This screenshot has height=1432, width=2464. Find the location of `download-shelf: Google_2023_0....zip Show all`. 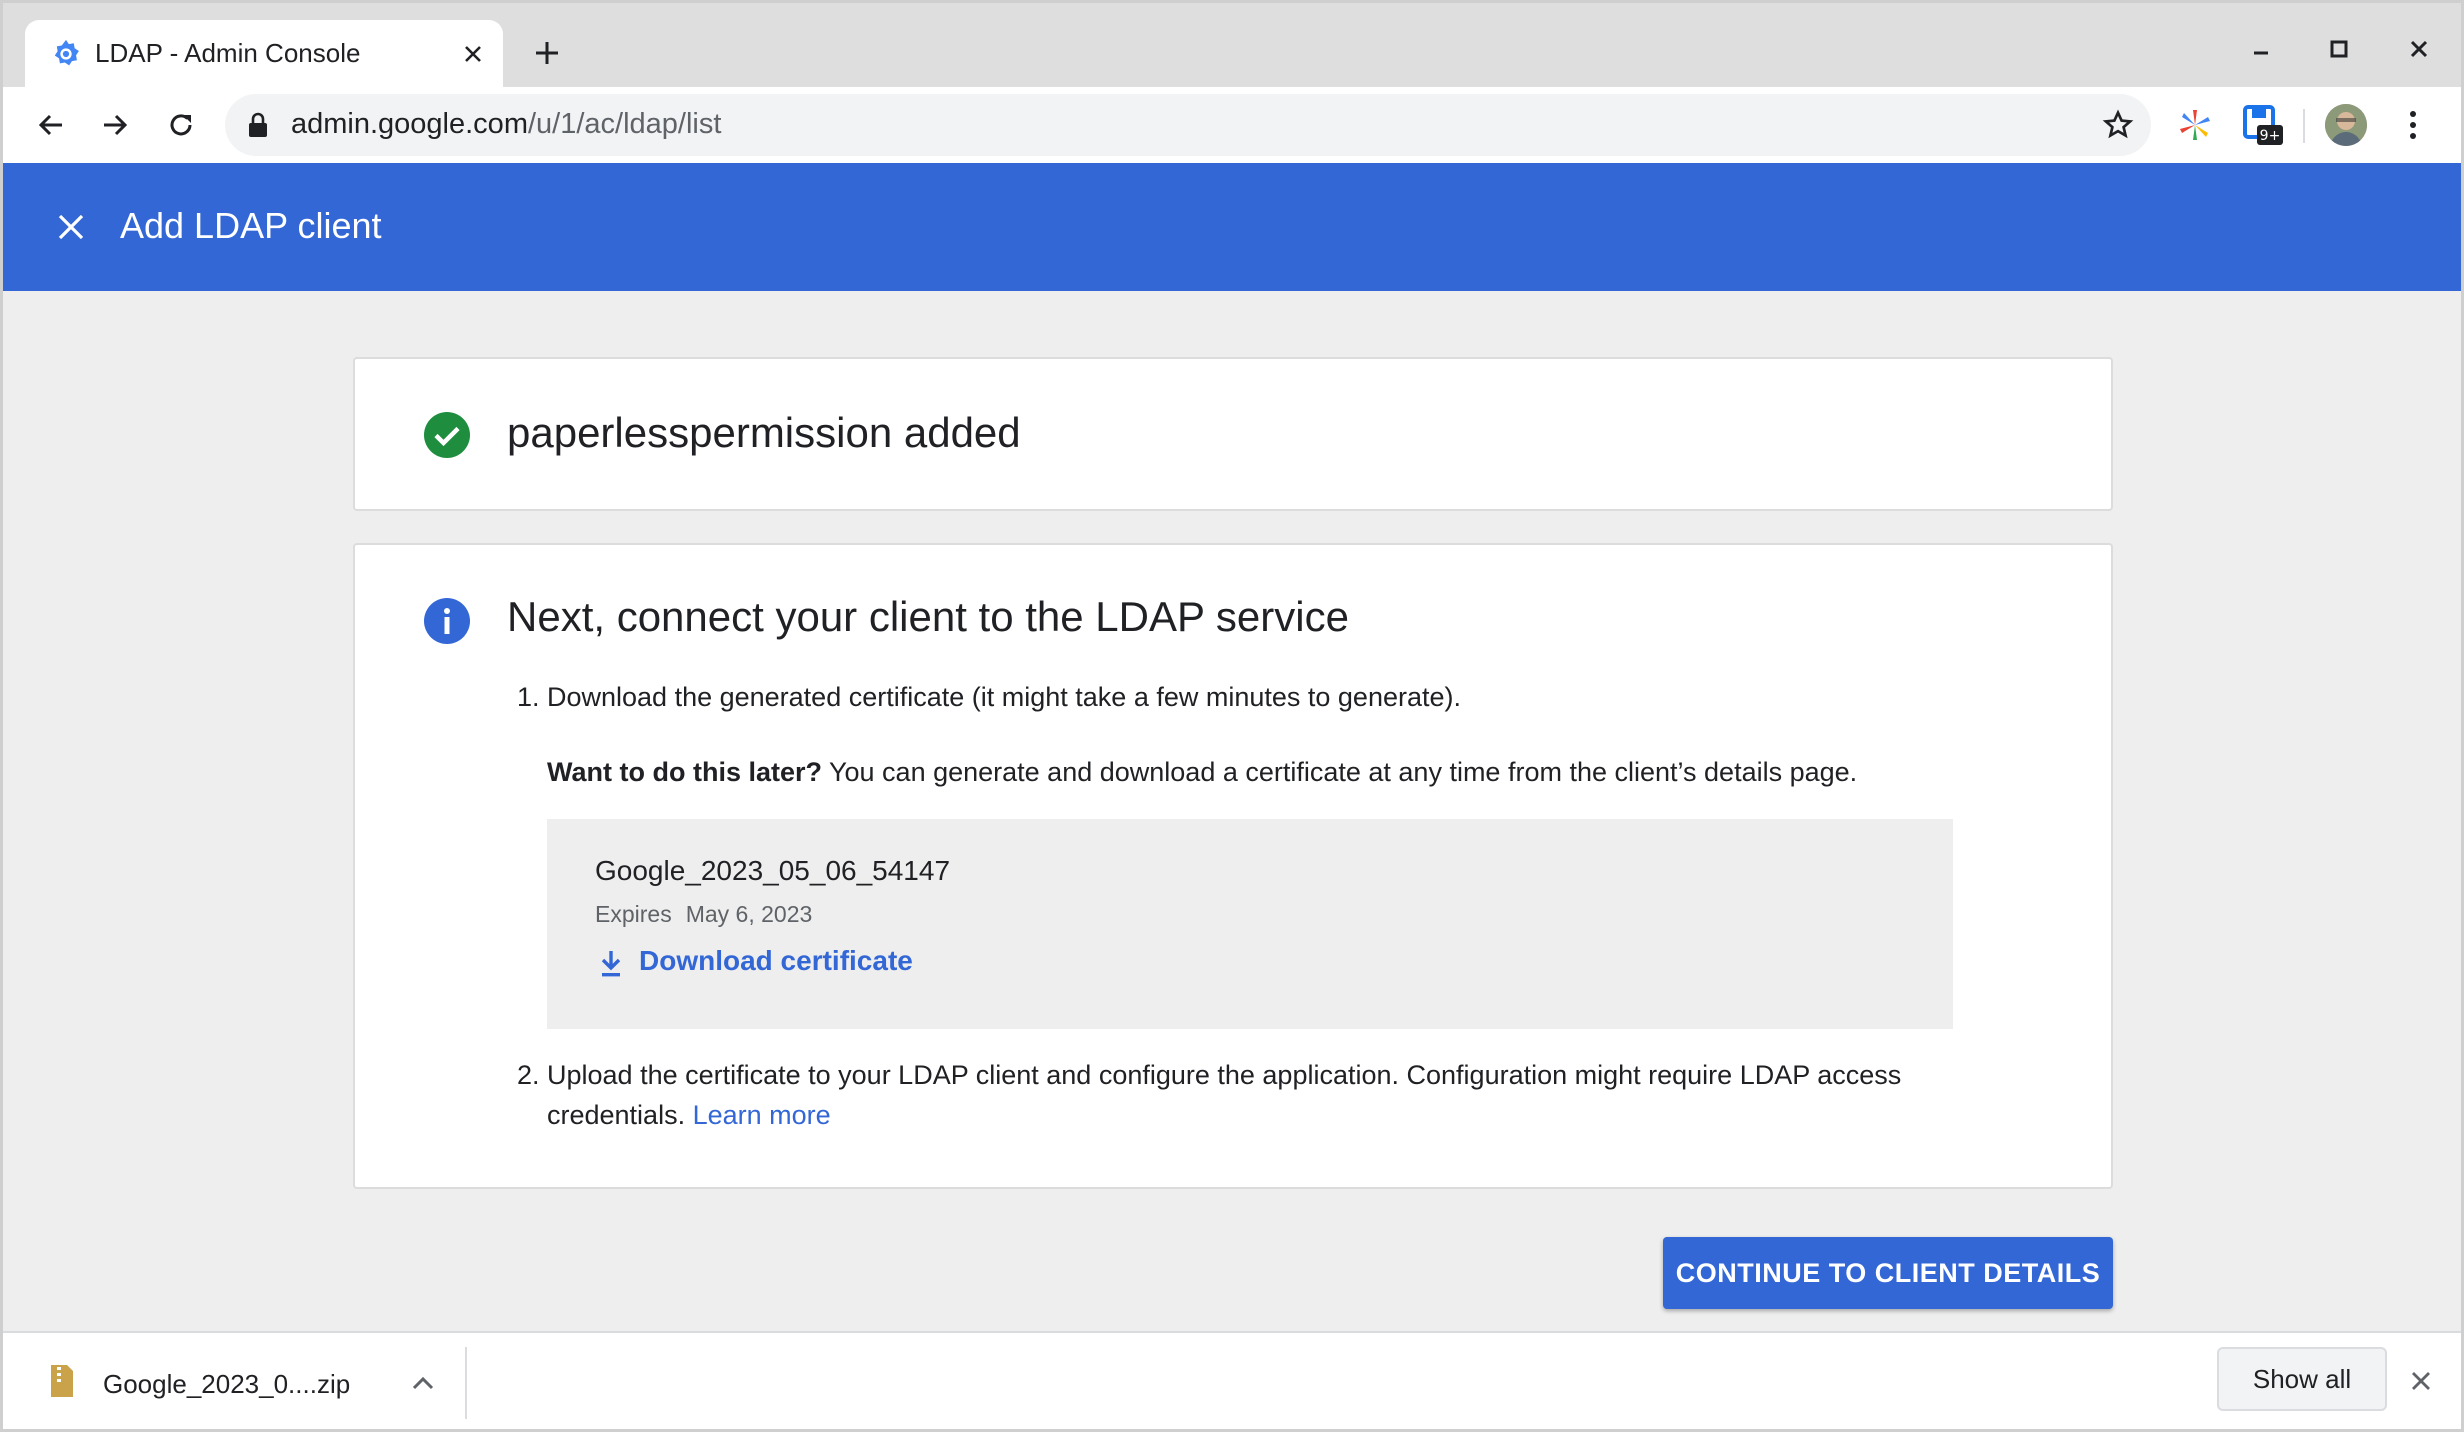

download-shelf: Google_2023_0....zip Show all is located at coordinates (1232, 1380).